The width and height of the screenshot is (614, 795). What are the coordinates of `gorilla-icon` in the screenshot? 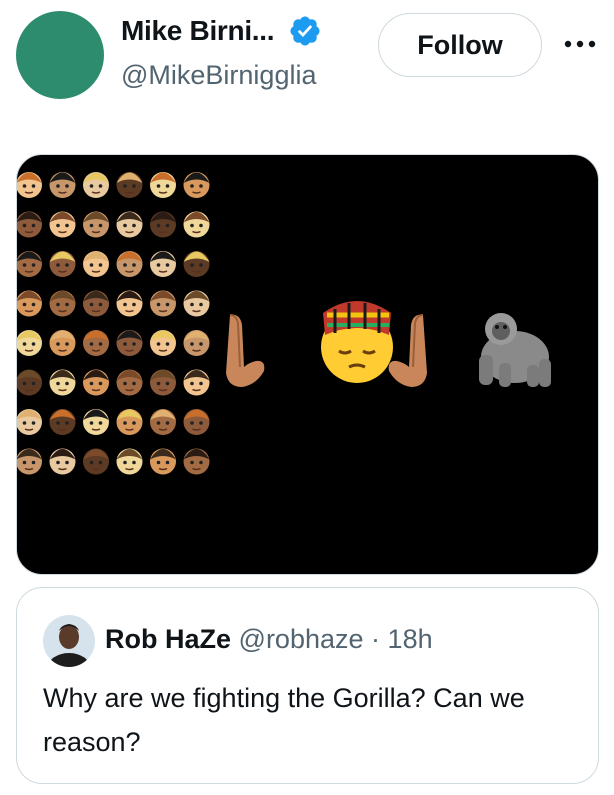 It's located at (515, 350).